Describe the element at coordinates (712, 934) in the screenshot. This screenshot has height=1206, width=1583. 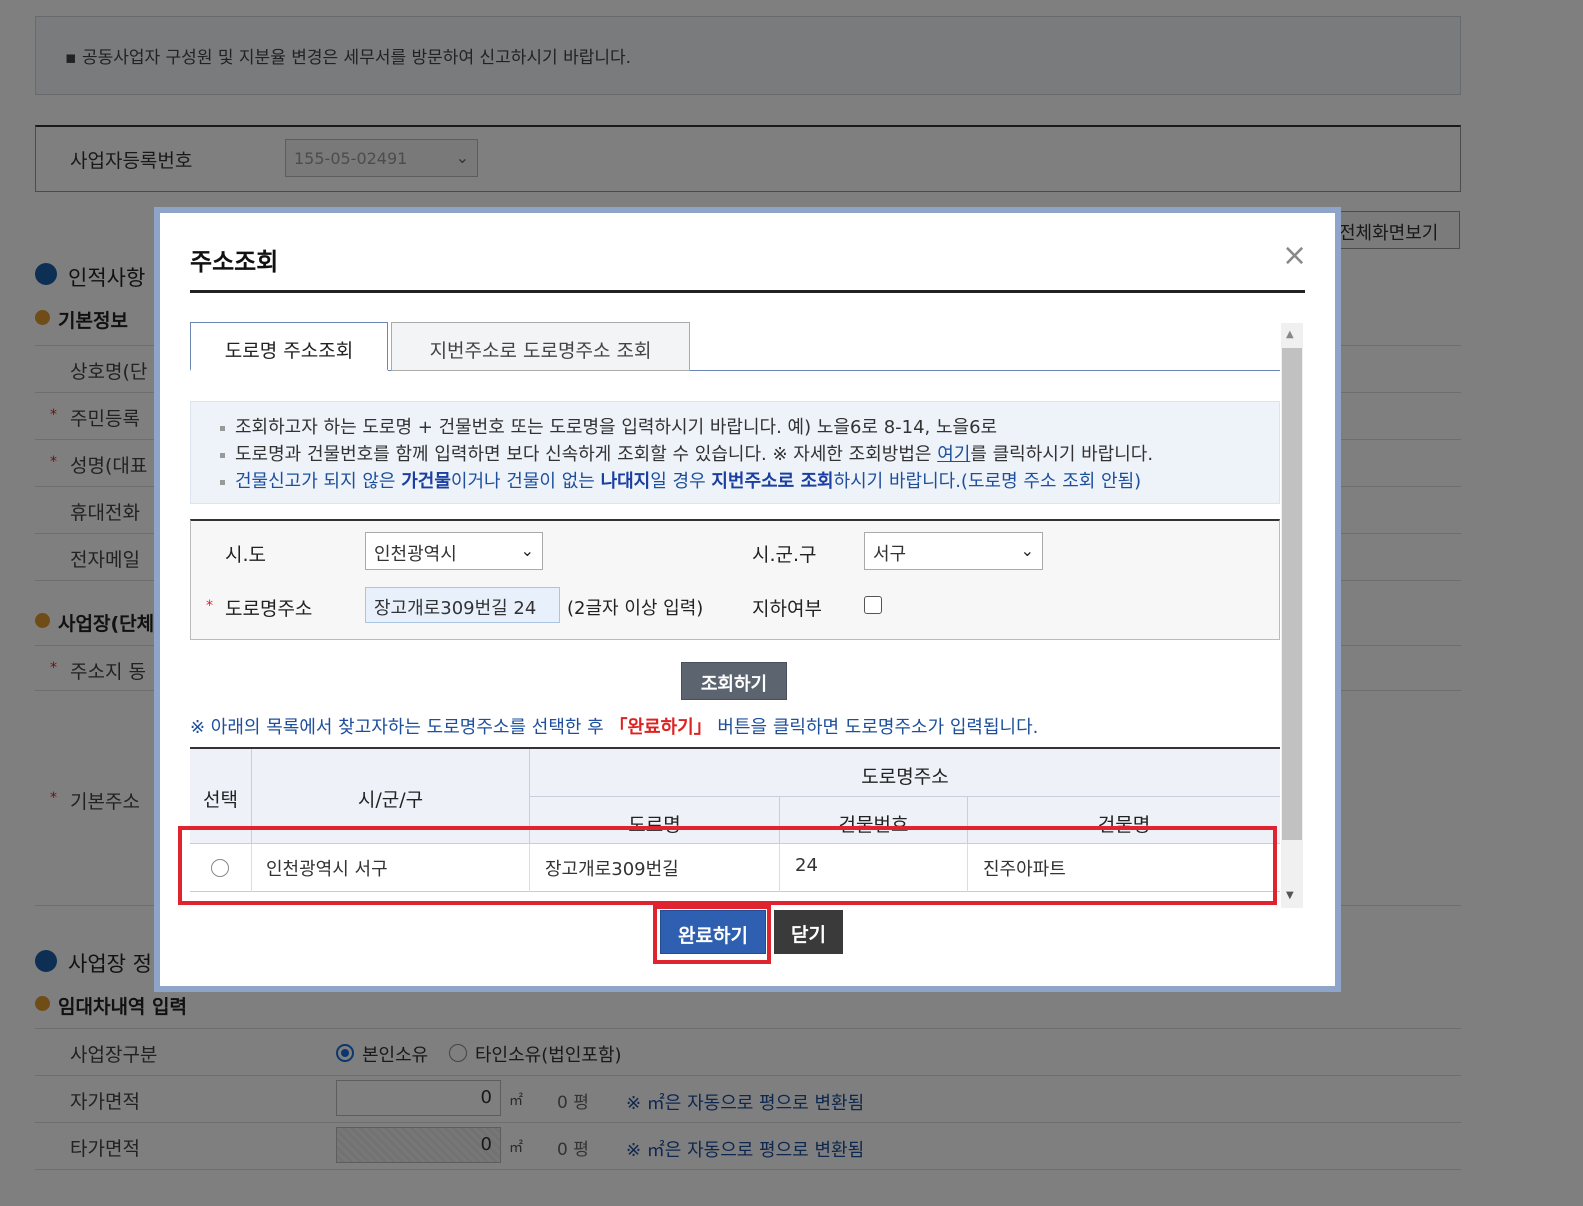
I see `done-highlight-frame` at that location.